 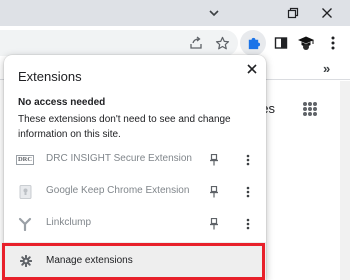 I want to click on bookmarks-overflow-button: », so click(x=326, y=68).